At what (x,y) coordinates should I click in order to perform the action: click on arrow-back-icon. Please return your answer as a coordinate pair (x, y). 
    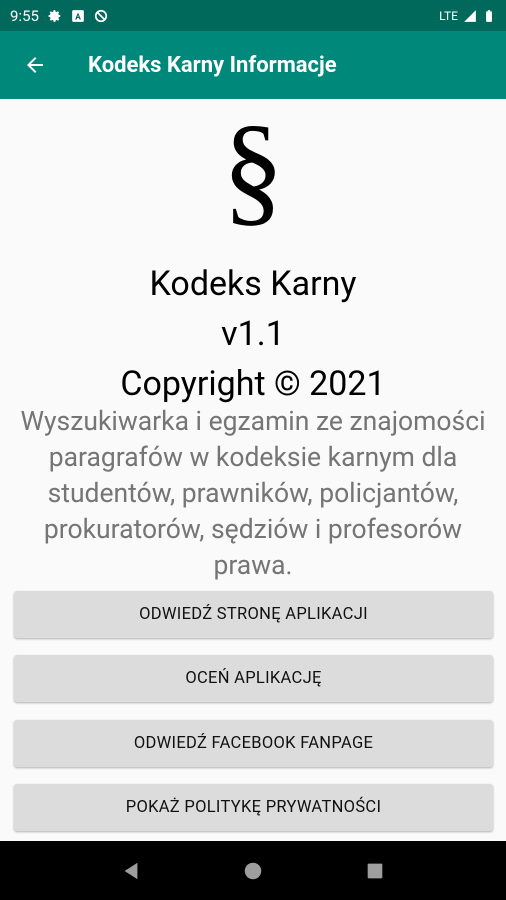
    Looking at the image, I should click on (35, 65).